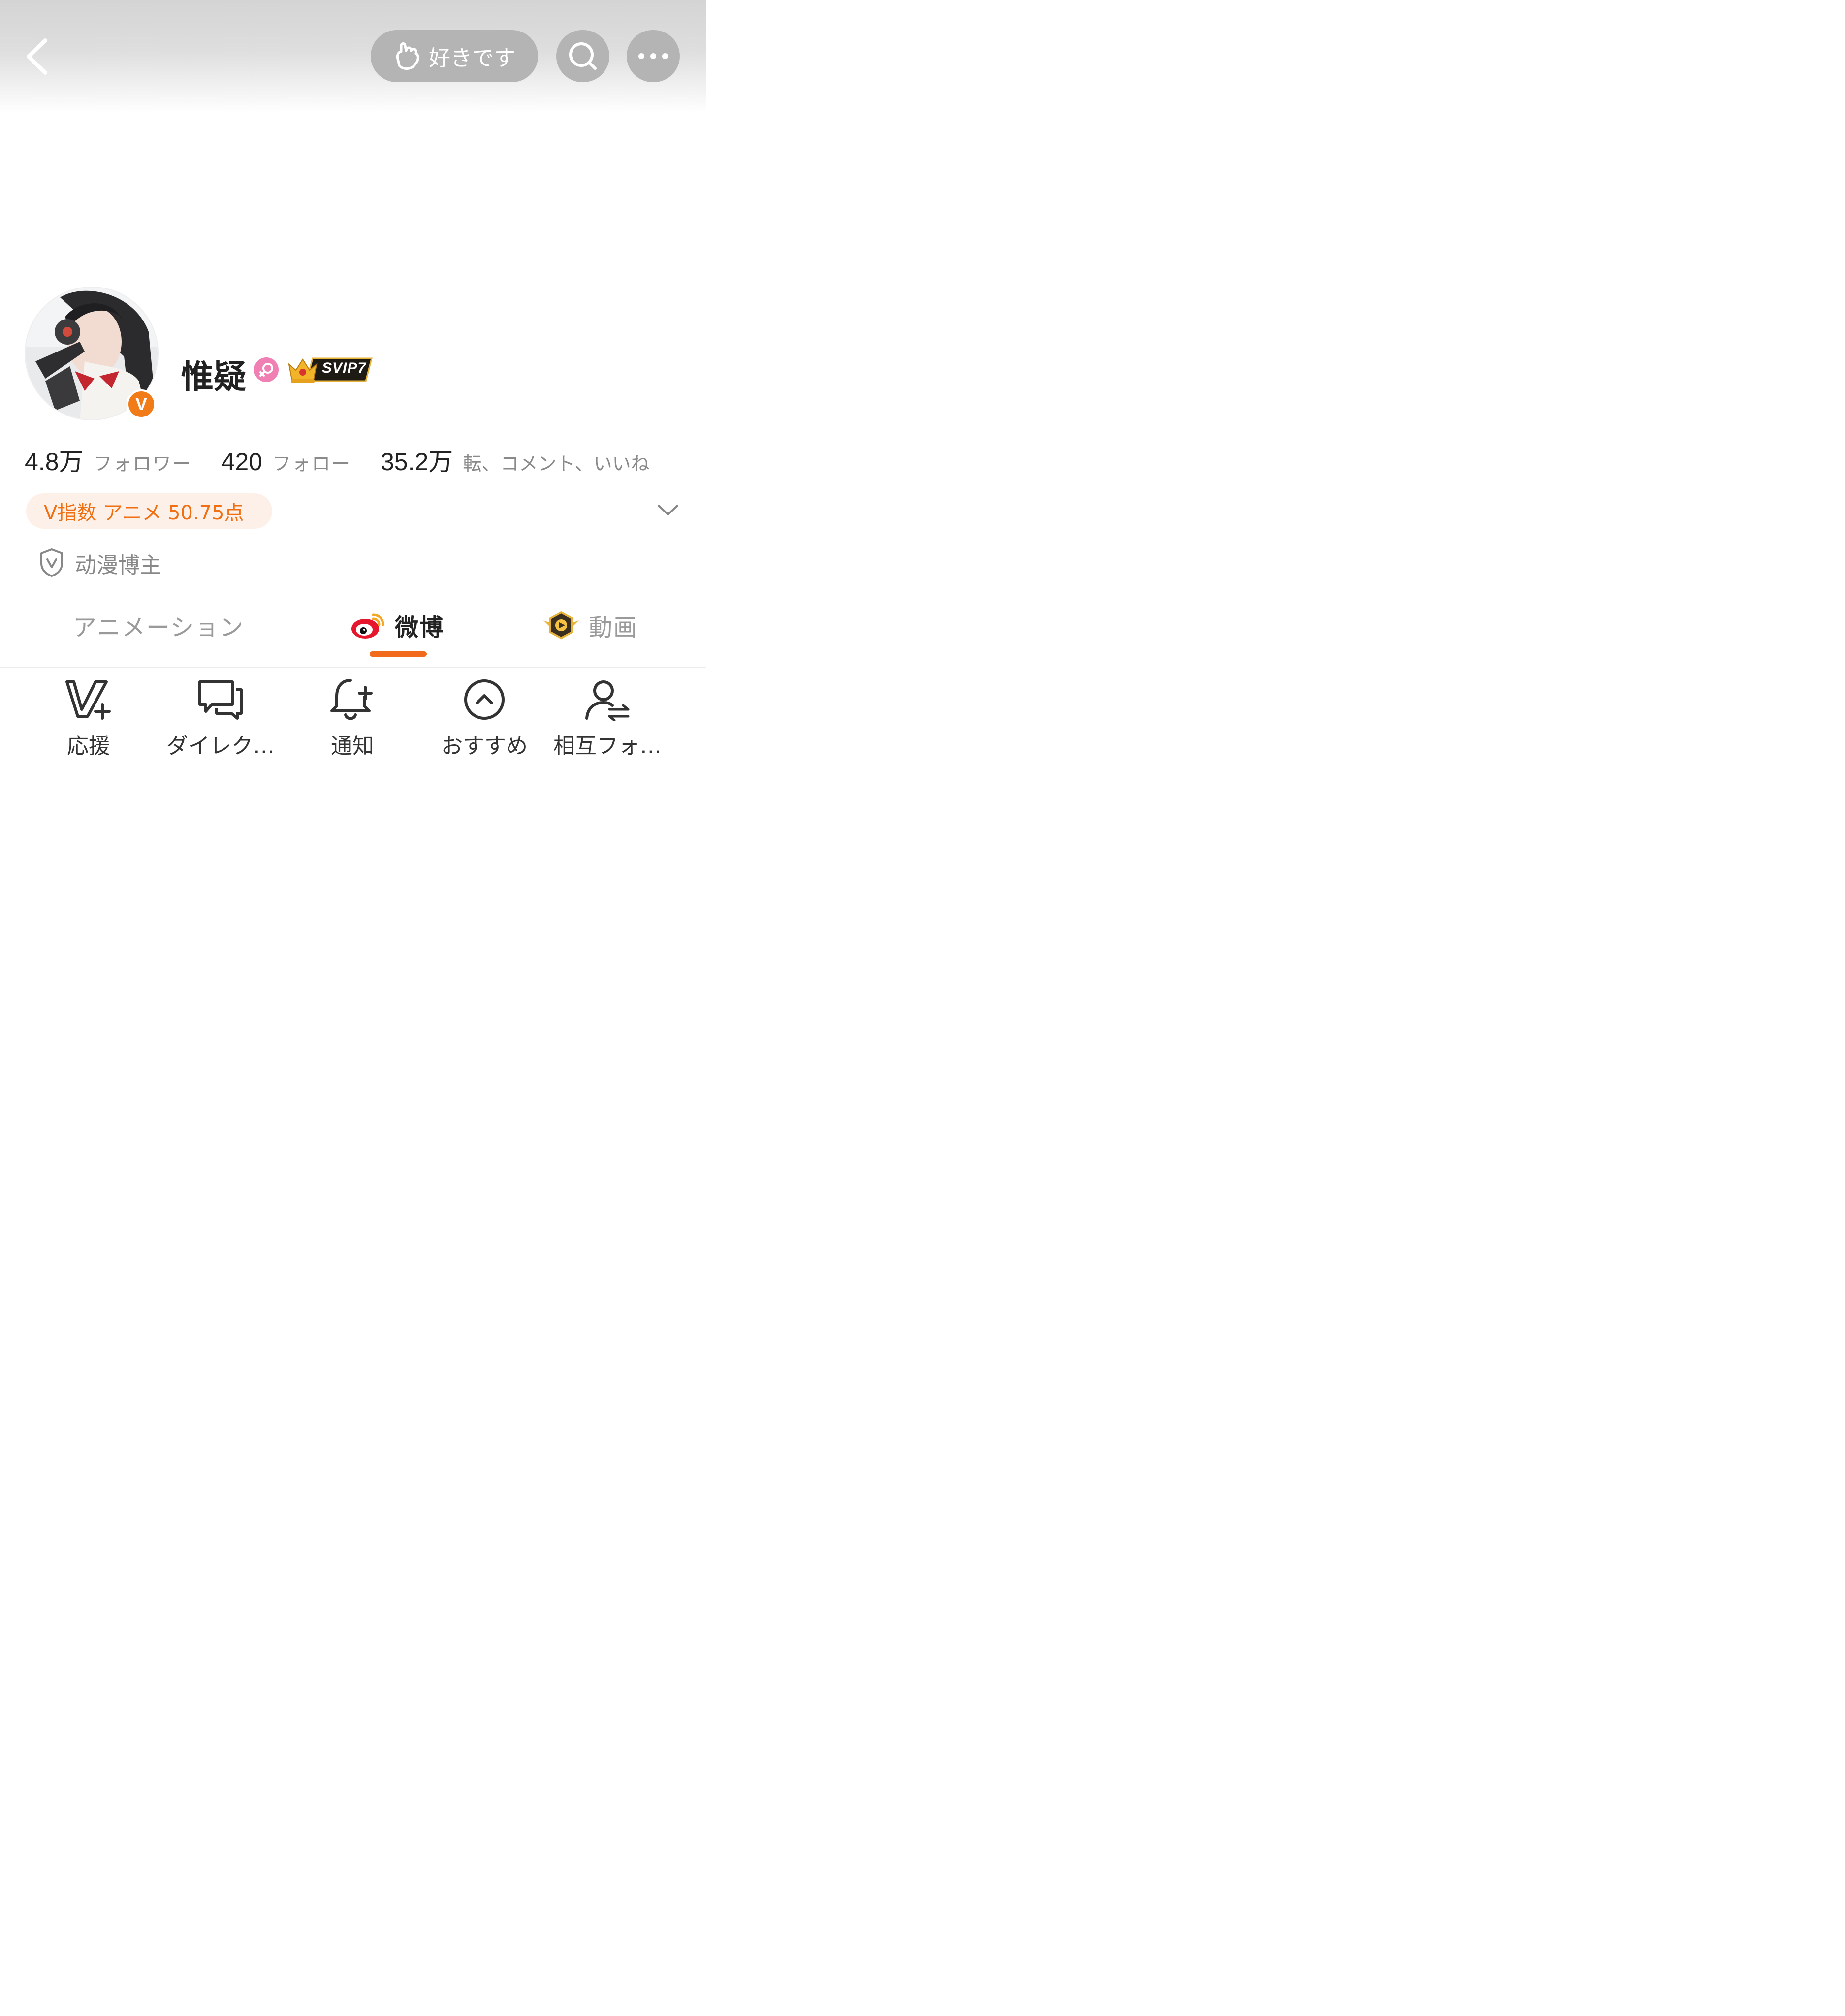 The width and height of the screenshot is (1845, 2016). I want to click on chevron-down-icon, so click(668, 509).